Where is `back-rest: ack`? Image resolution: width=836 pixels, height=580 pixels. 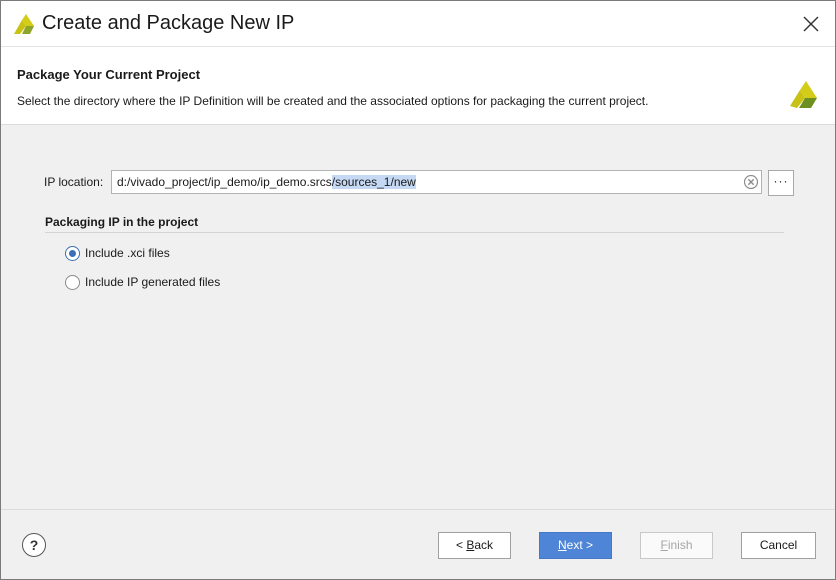 back-rest: ack is located at coordinates (484, 545).